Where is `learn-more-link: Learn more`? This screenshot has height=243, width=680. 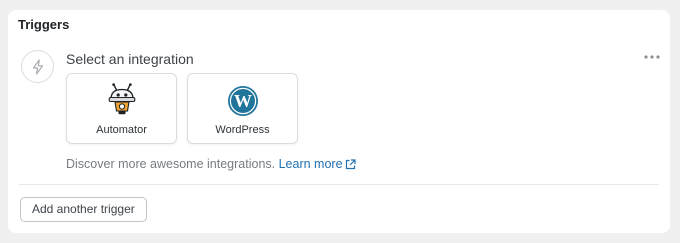
learn-more-link: Learn more is located at coordinates (317, 164).